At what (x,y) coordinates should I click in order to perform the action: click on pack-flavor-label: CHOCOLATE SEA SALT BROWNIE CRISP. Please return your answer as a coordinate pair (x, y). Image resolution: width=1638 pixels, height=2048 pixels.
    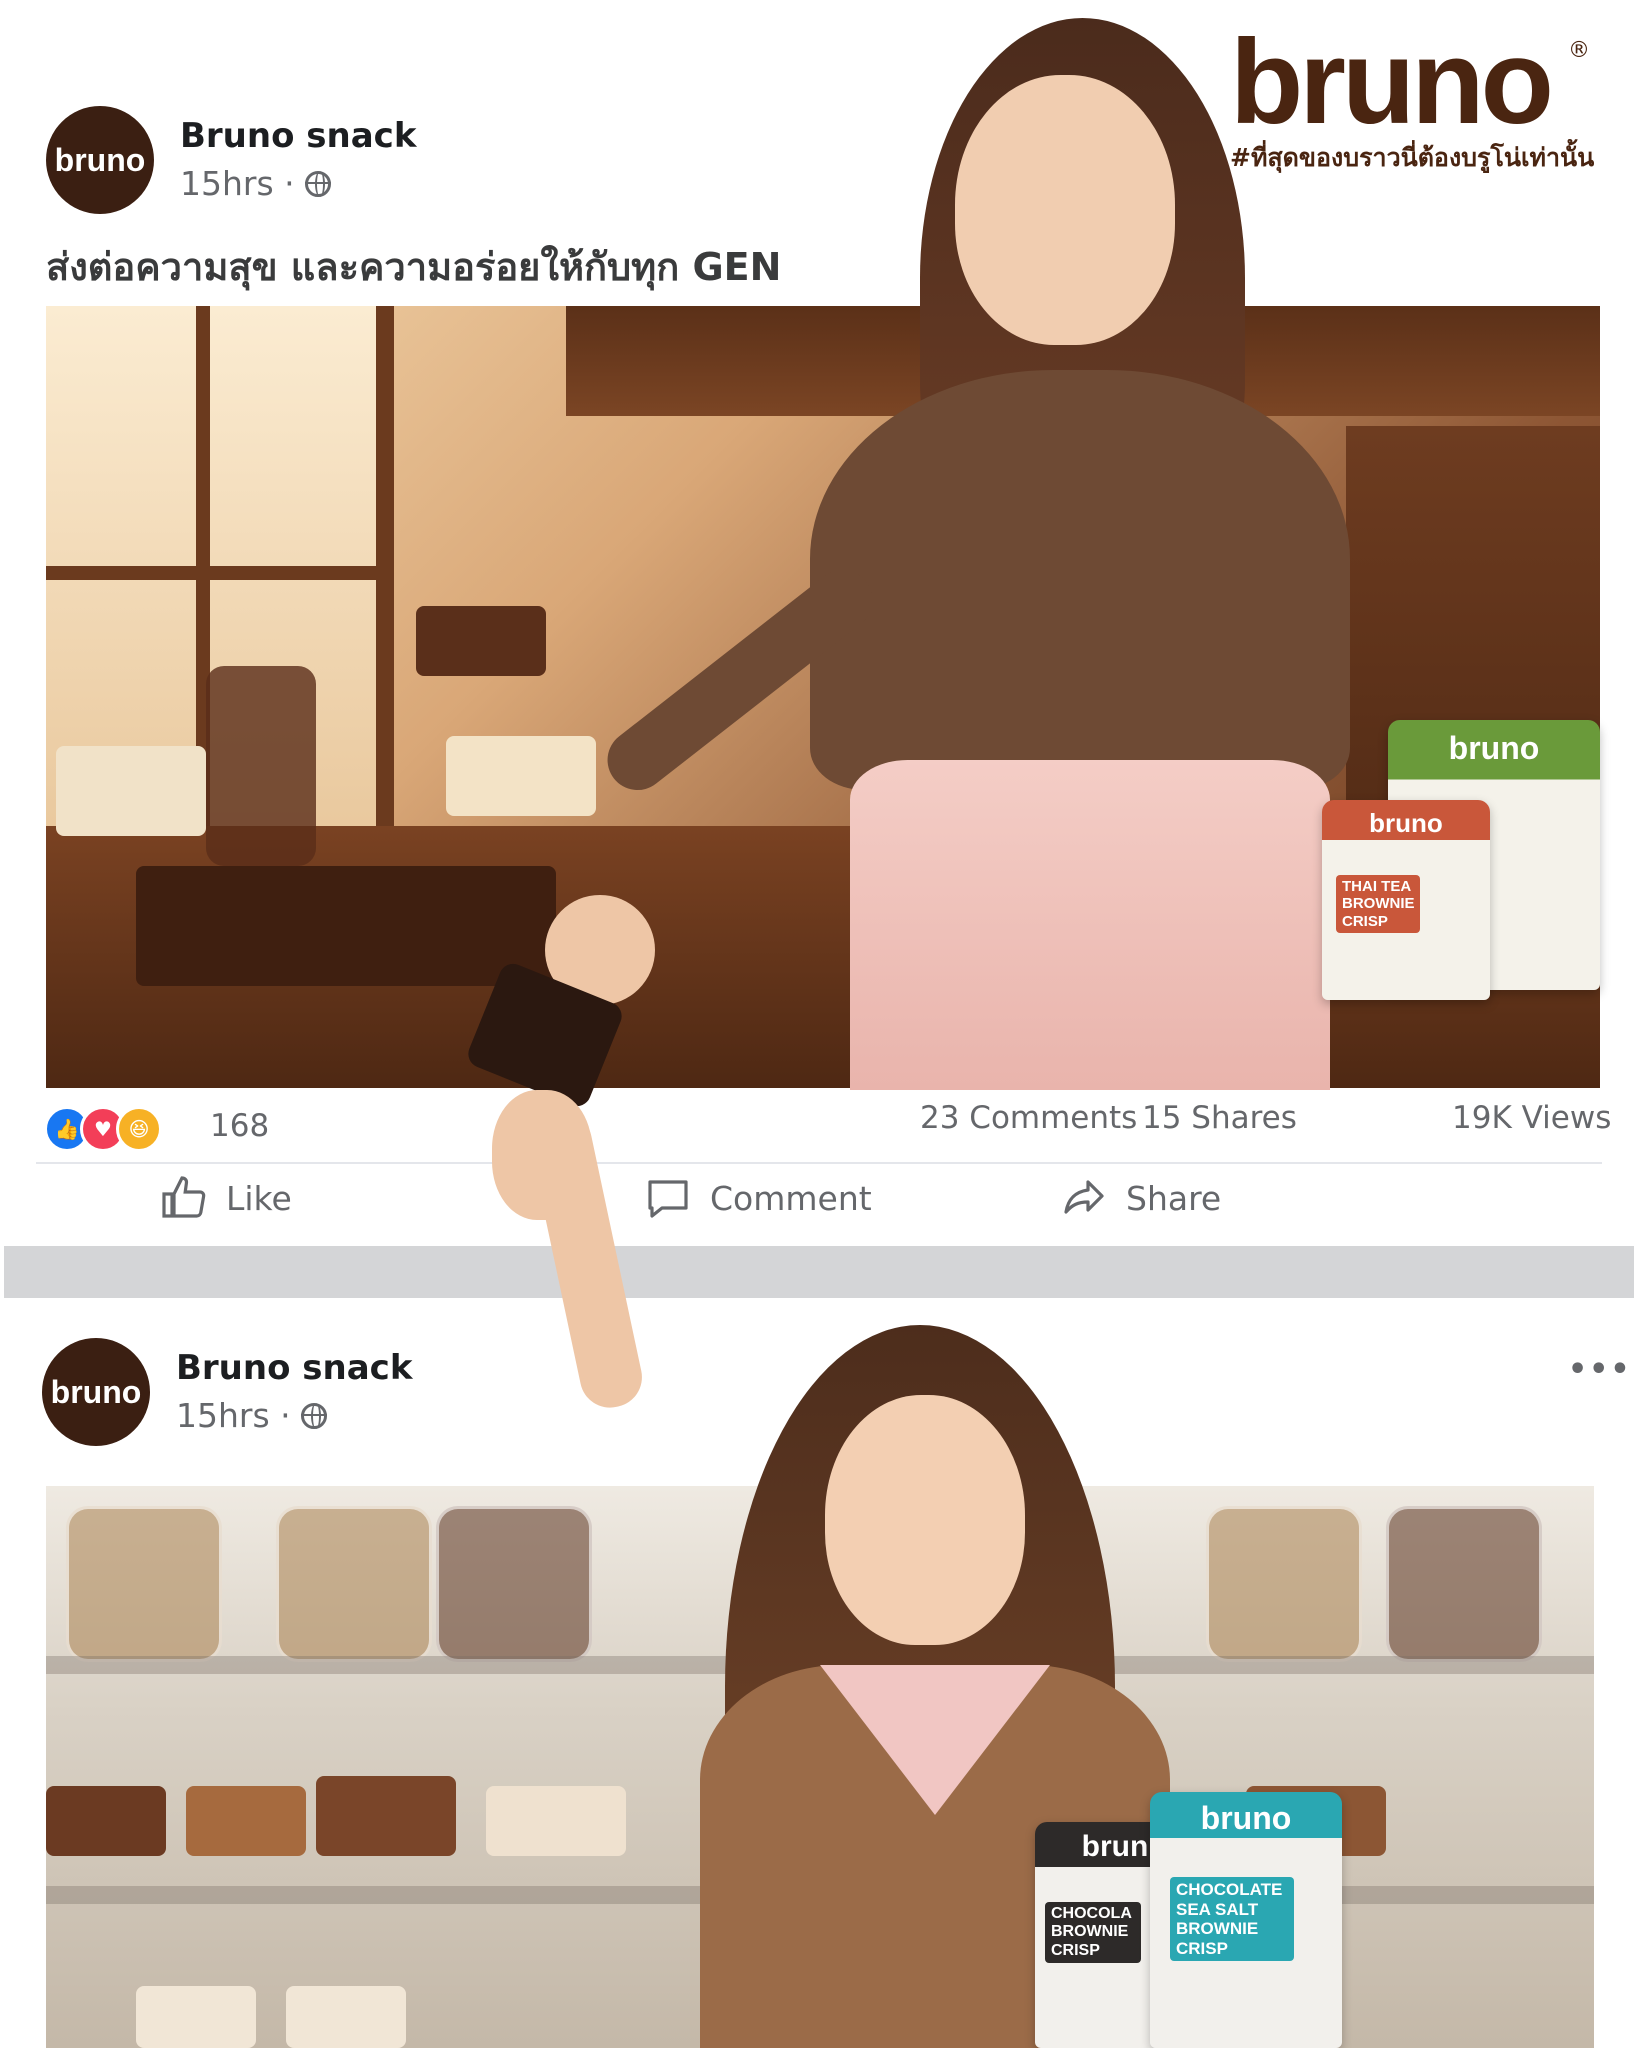
    Looking at the image, I should click on (1232, 1919).